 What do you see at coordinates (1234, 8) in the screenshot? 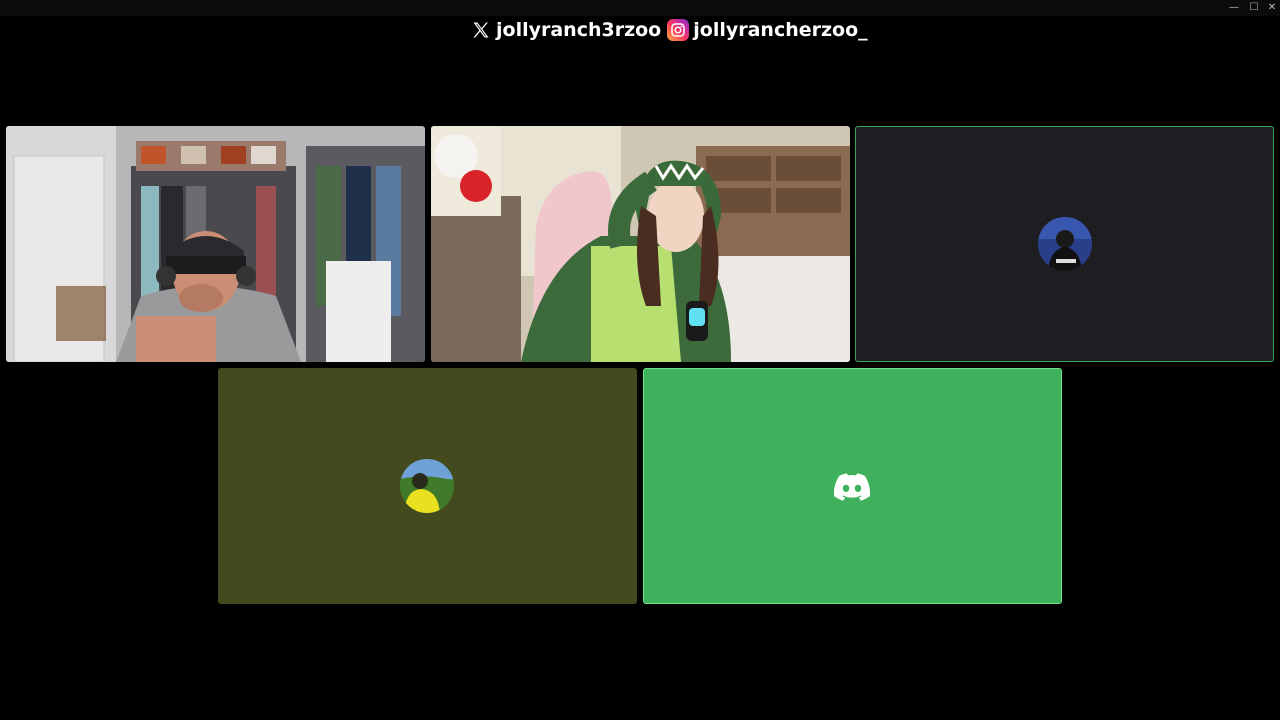
I see `minimize-icon: —` at bounding box center [1234, 8].